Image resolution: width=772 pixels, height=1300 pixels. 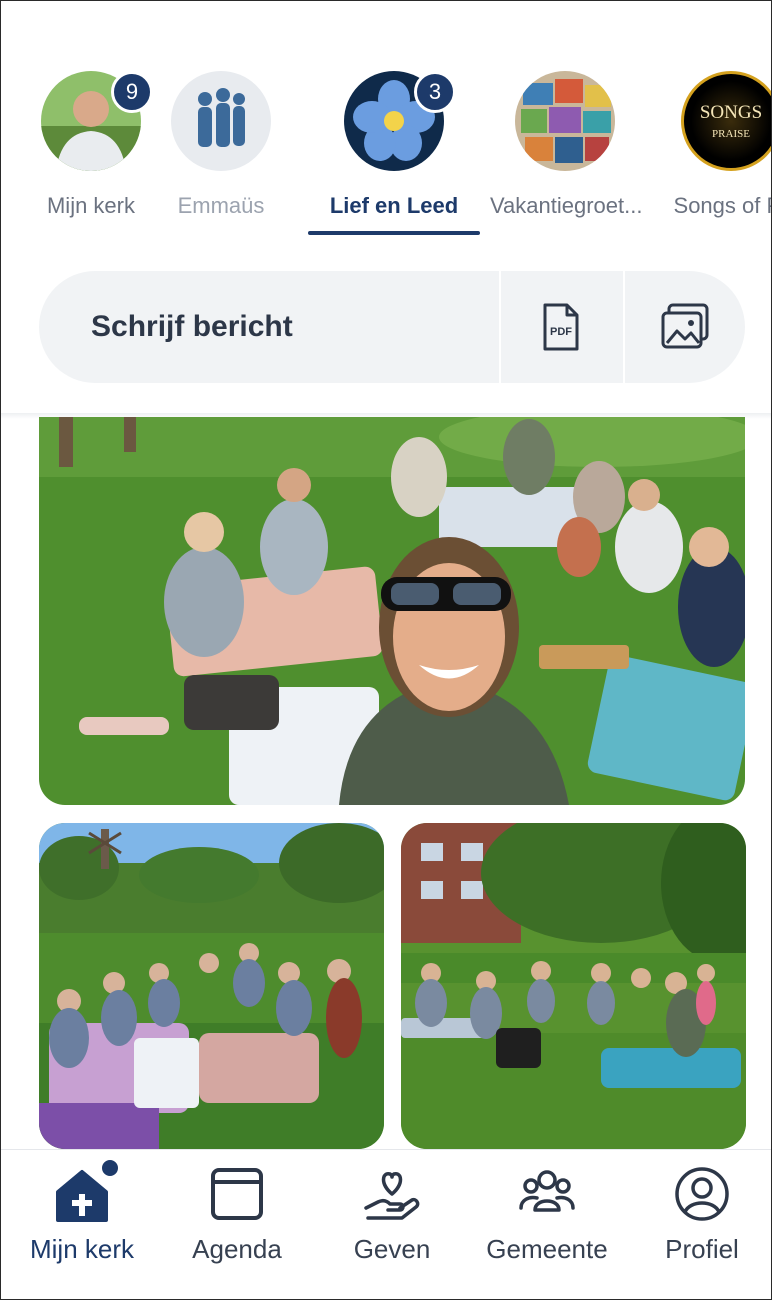 I want to click on unread-badge: 3, so click(x=435, y=92).